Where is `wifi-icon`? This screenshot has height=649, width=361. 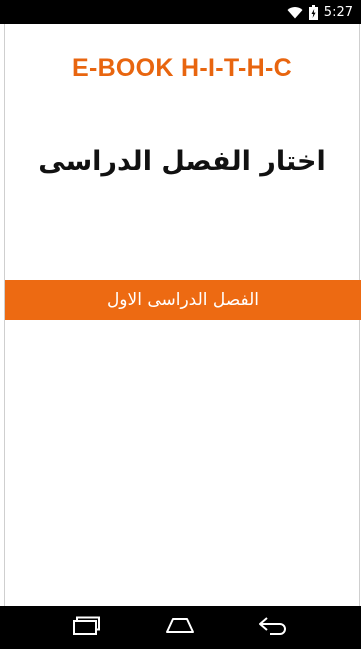
wifi-icon is located at coordinates (295, 12).